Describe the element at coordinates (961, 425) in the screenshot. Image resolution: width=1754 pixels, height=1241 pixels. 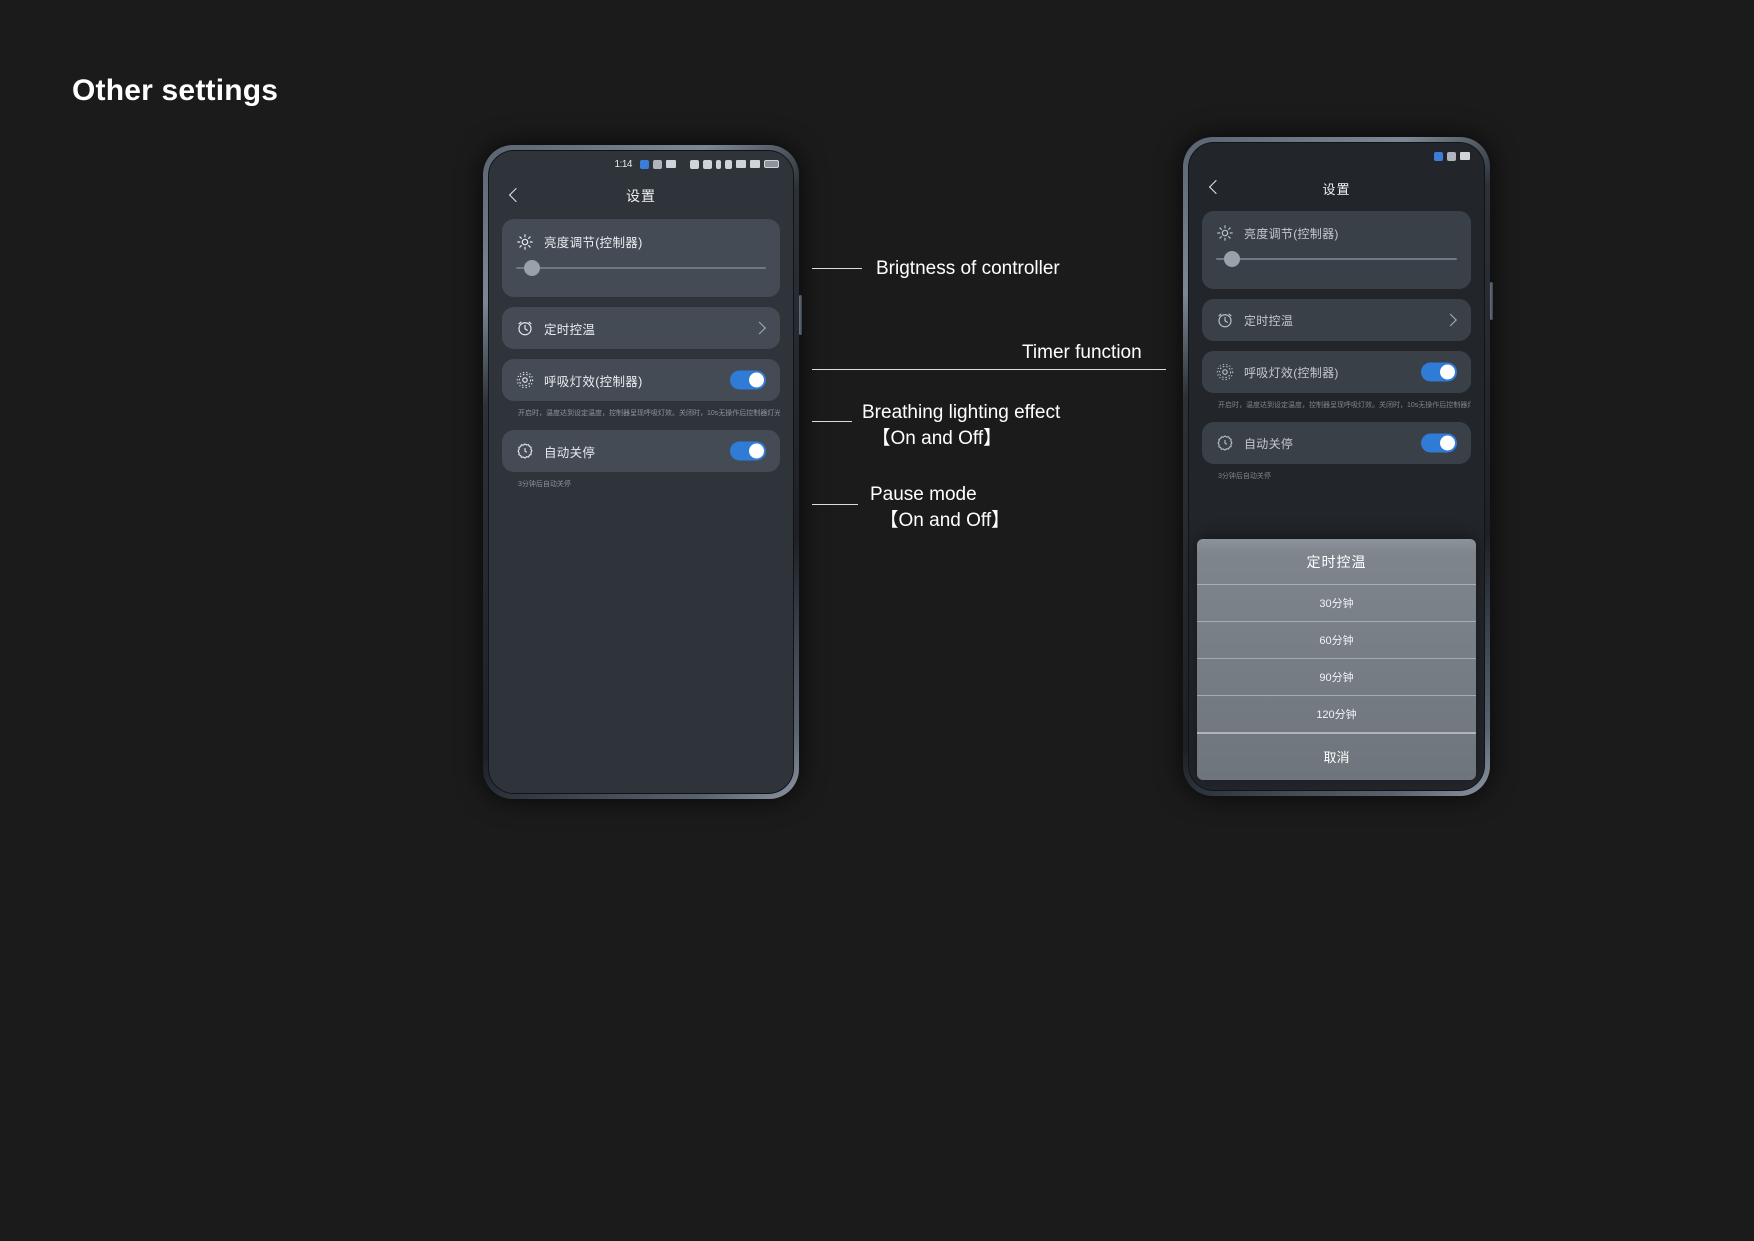
I see `annotation-breathing: Breathing lighting effect 【On and Off】` at that location.